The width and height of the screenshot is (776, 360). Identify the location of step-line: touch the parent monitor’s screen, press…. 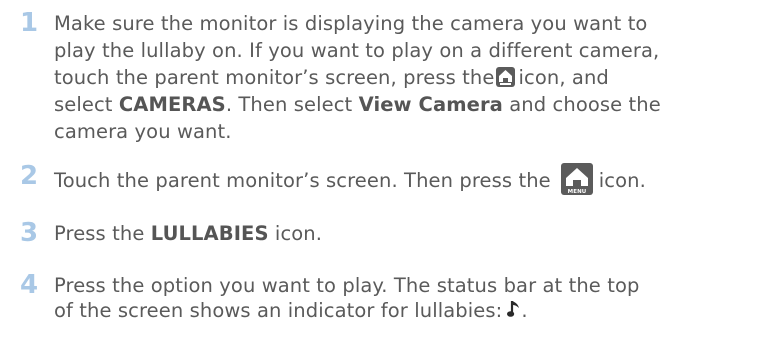
(412, 77).